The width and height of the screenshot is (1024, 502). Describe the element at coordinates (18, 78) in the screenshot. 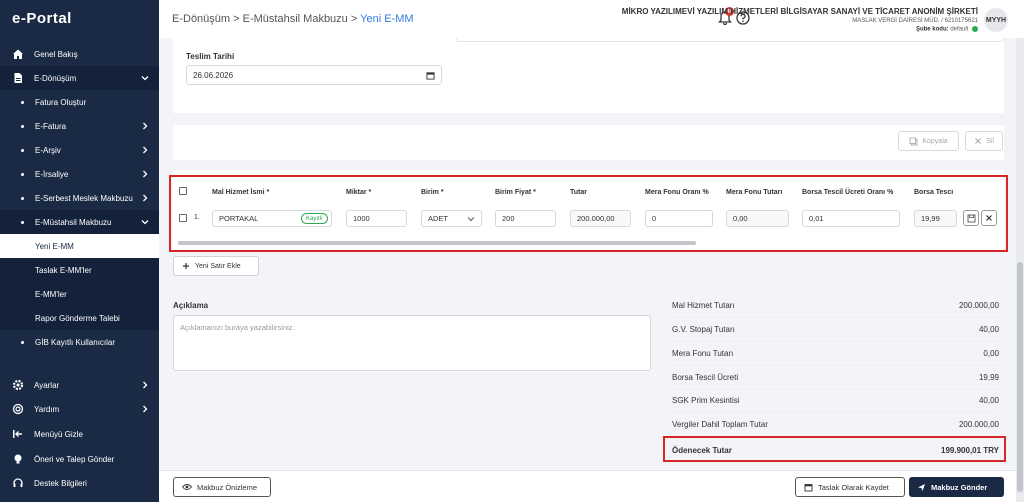

I see `document-icon` at that location.